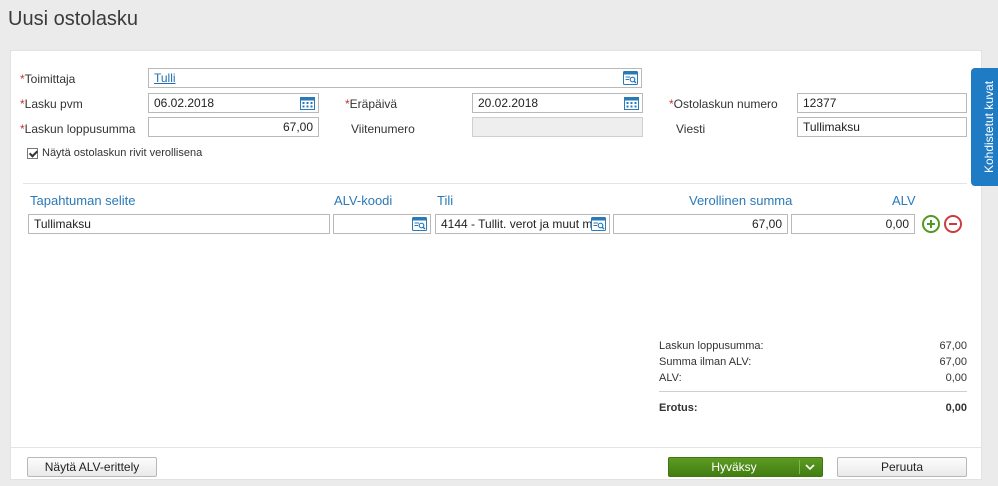  What do you see at coordinates (395, 78) in the screenshot?
I see `supplier-field: Tulli` at bounding box center [395, 78].